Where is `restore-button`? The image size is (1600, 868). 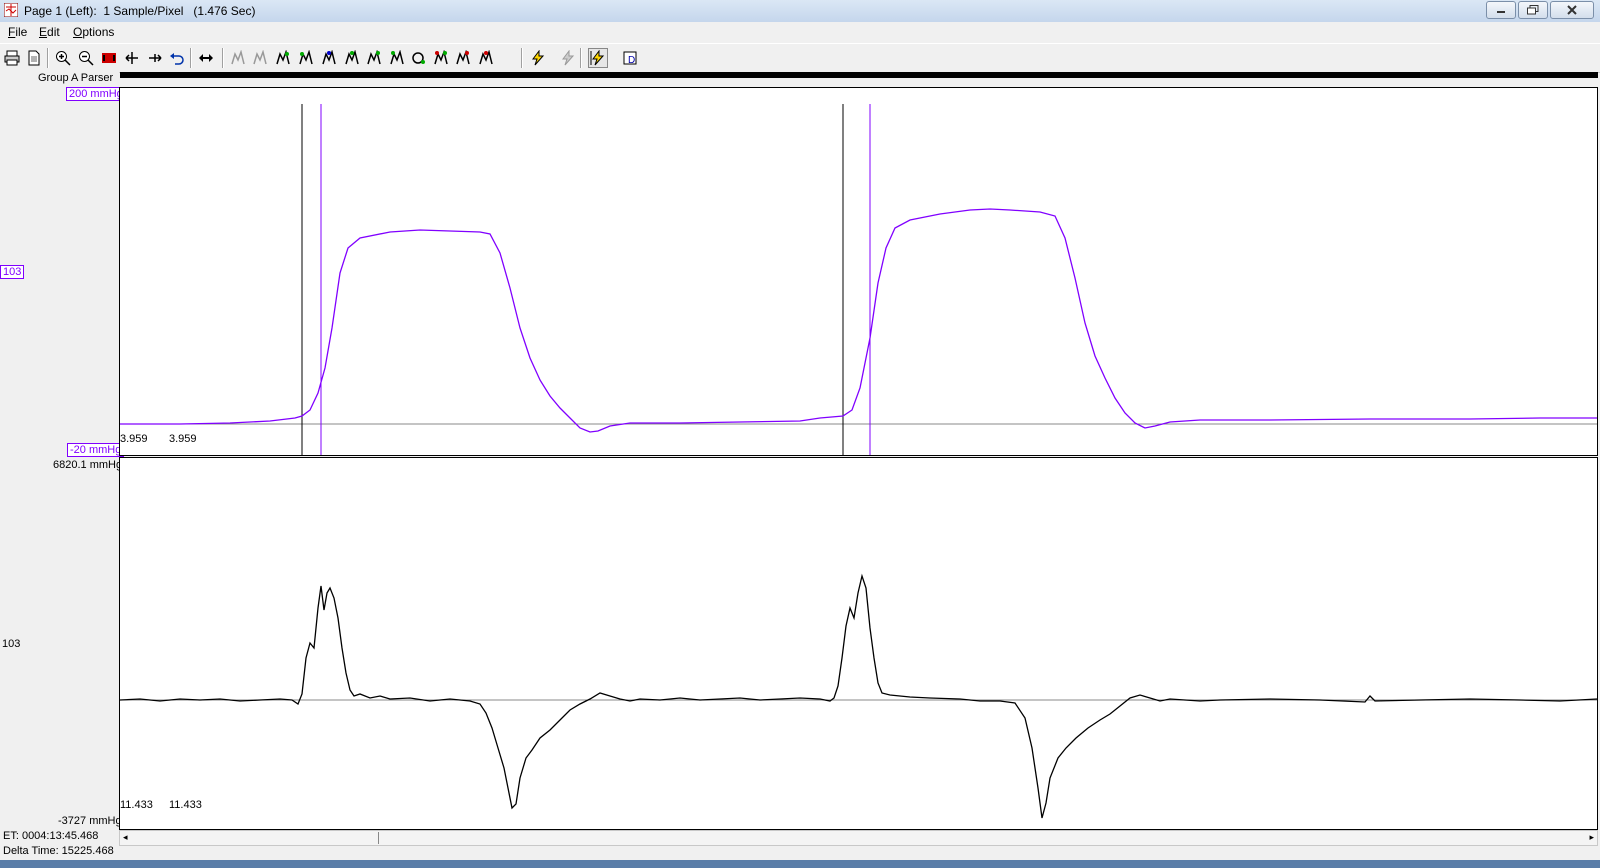
restore-button is located at coordinates (1533, 10).